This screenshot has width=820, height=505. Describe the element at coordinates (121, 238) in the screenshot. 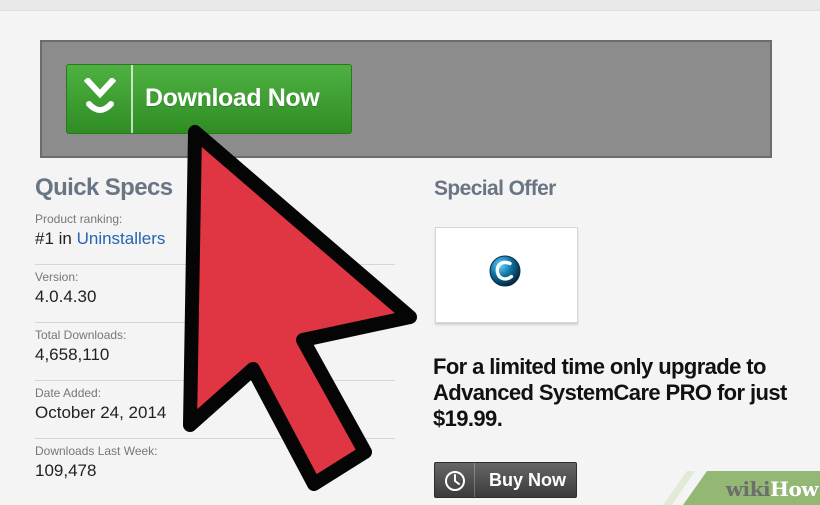

I see `uninstallers-link: Uninstallers` at that location.